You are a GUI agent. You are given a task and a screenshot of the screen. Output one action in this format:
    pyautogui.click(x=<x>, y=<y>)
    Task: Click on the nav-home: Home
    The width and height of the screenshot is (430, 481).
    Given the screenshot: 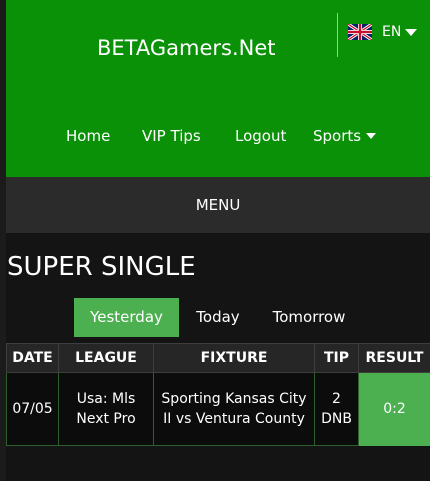 What is the action you would take?
    pyautogui.click(x=88, y=136)
    